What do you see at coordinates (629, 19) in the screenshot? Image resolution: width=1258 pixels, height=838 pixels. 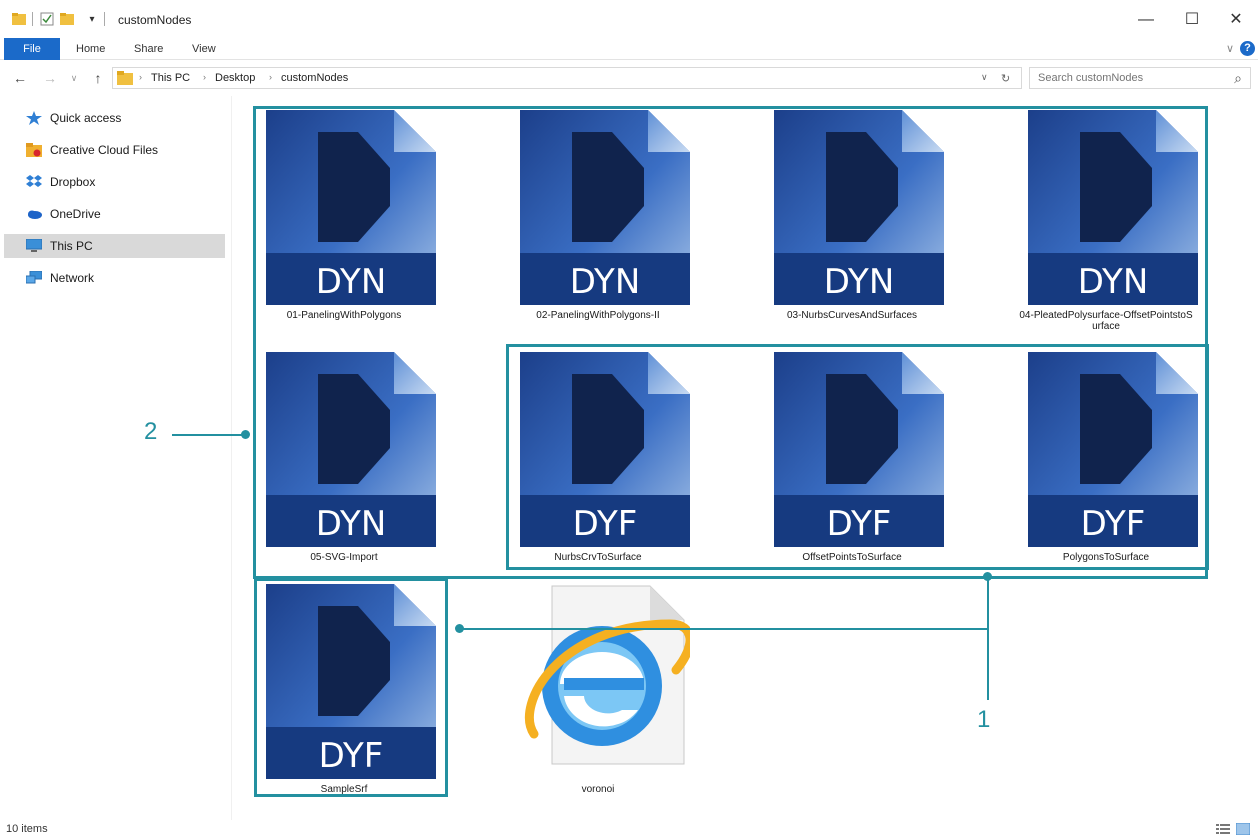 I see `title-bar: ▾ customNodes — ☐ ✕` at bounding box center [629, 19].